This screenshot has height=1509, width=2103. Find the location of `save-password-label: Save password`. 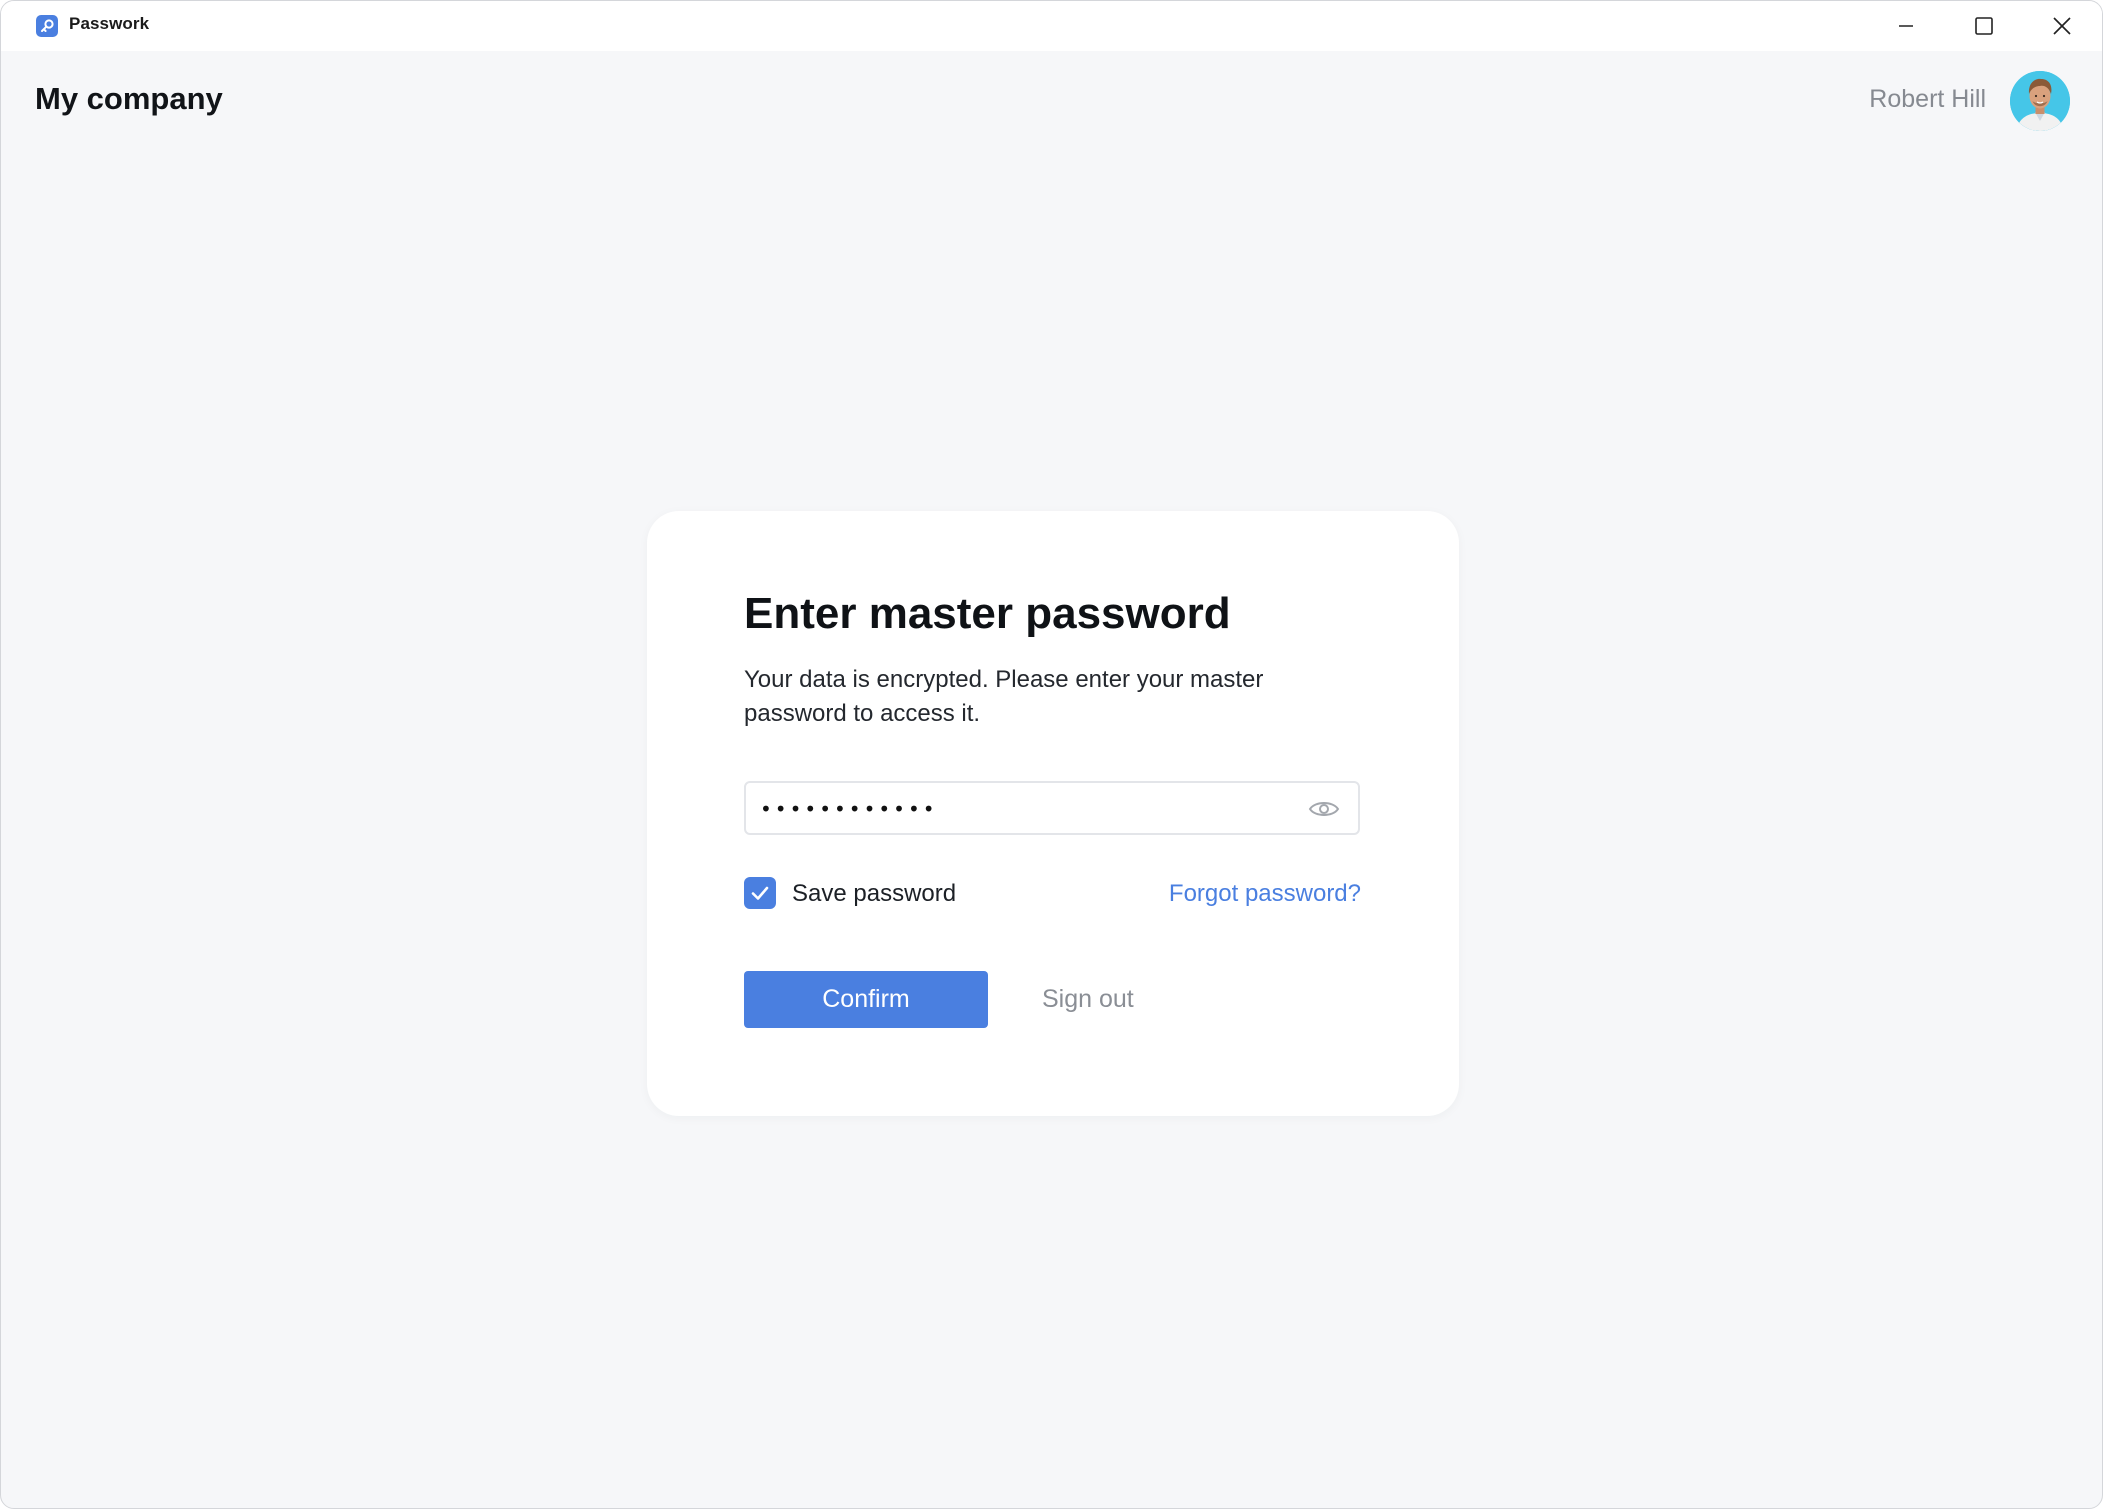

save-password-label: Save password is located at coordinates (874, 894).